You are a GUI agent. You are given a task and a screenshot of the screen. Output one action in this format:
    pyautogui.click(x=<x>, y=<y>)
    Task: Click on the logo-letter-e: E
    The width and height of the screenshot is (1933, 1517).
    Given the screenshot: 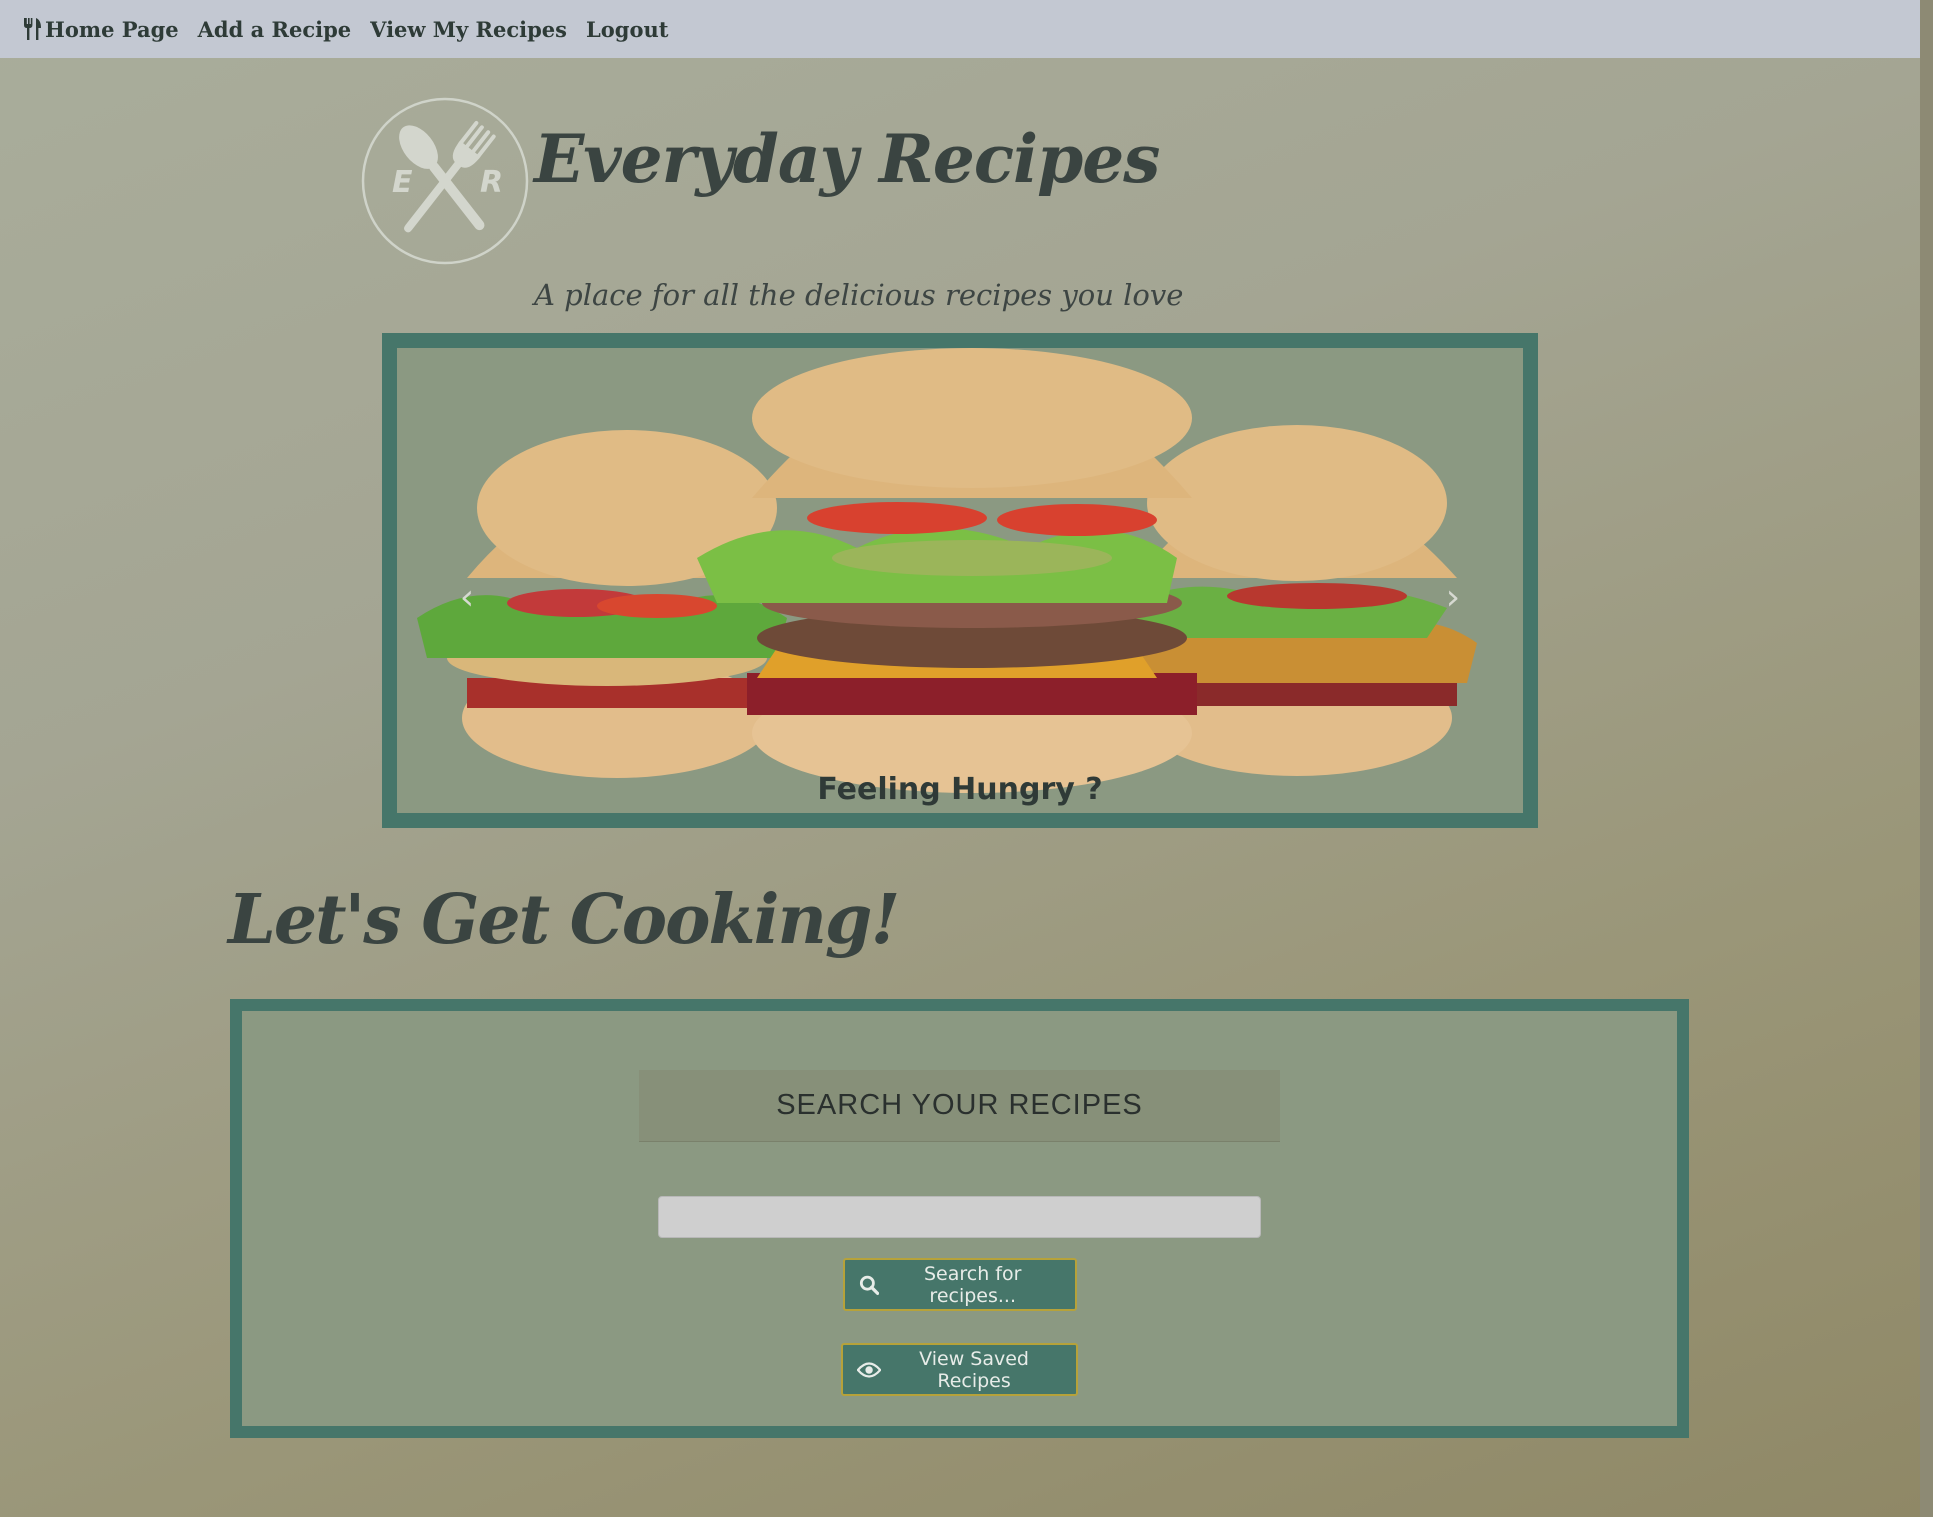 What is the action you would take?
    pyautogui.click(x=402, y=182)
    